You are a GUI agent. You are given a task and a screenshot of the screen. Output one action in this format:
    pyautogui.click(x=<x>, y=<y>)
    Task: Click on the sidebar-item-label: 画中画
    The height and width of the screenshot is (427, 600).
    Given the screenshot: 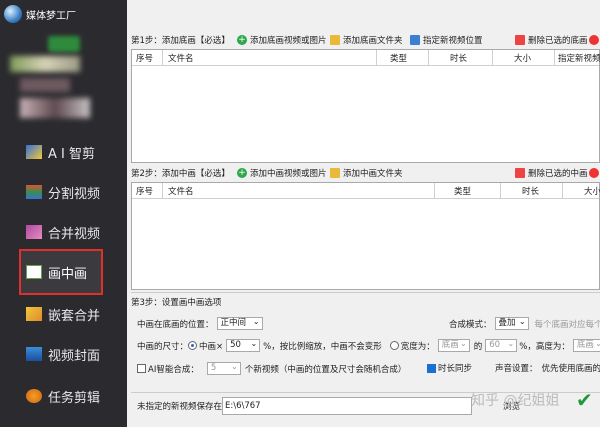 What is the action you would take?
    pyautogui.click(x=68, y=274)
    